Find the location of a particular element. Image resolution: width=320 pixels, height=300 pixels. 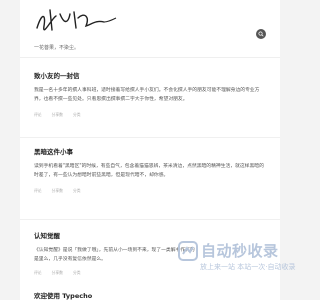

watermark-overlay: 自动秒收录 放上来一站 本站一次·自动收录 is located at coordinates (236, 257).